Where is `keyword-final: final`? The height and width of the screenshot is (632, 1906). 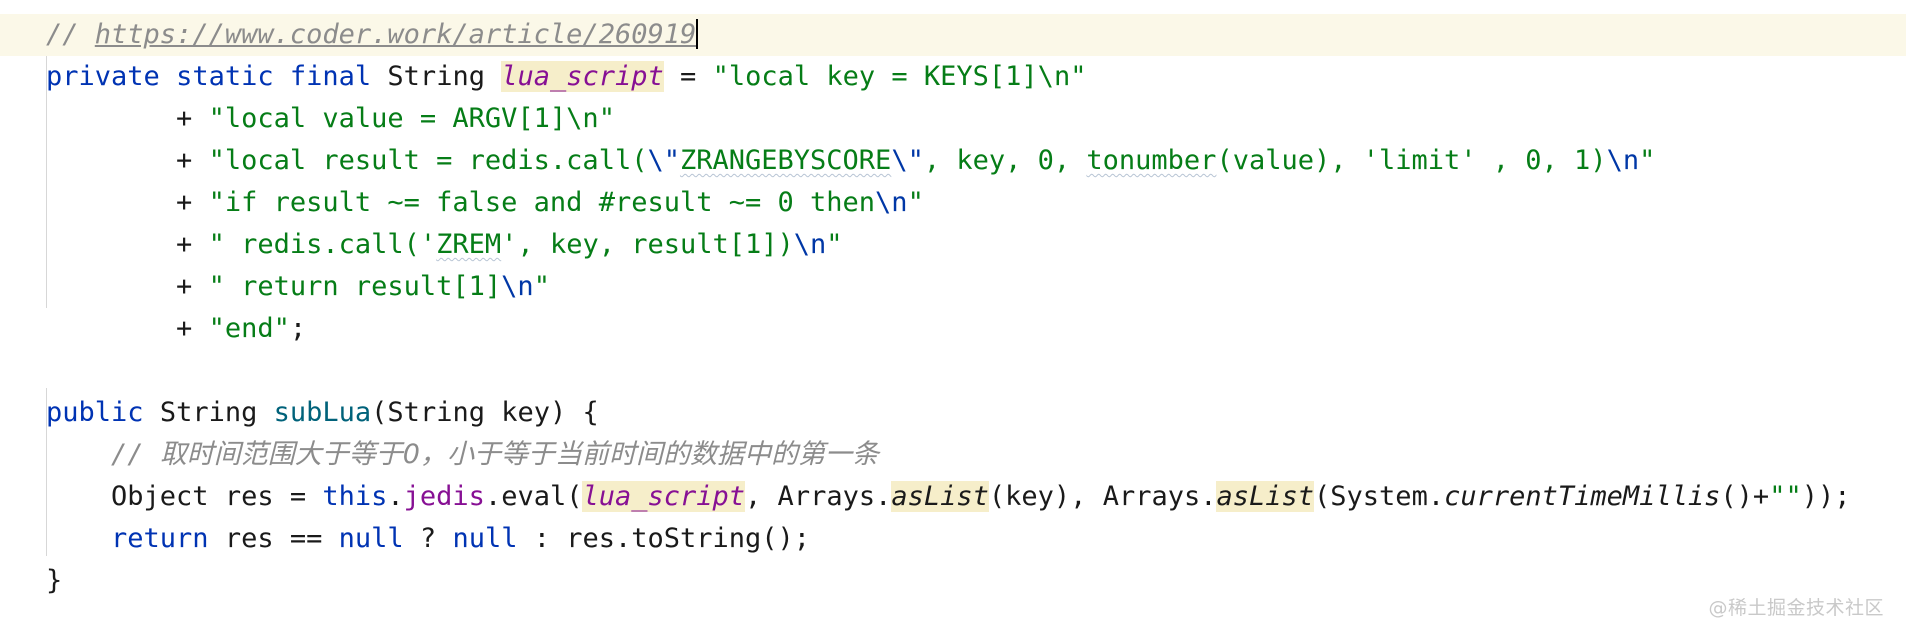
keyword-final: final is located at coordinates (330, 76).